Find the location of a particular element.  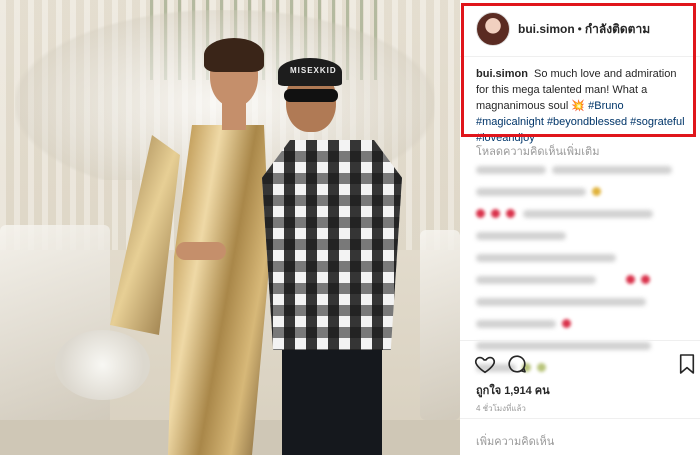

post-header: bui.simon • กำลังติดตาม is located at coordinates (580, 28).